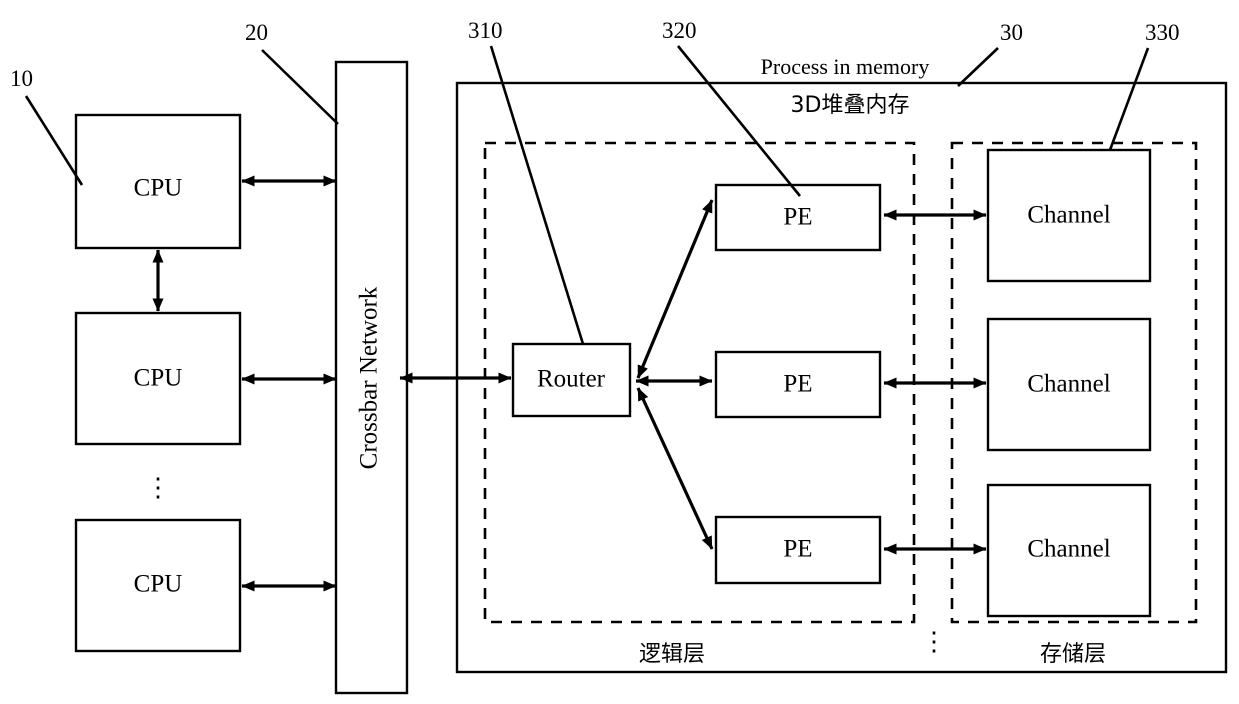 The image size is (1239, 704). I want to click on channel-box-2-label: Channel, so click(1068, 384).